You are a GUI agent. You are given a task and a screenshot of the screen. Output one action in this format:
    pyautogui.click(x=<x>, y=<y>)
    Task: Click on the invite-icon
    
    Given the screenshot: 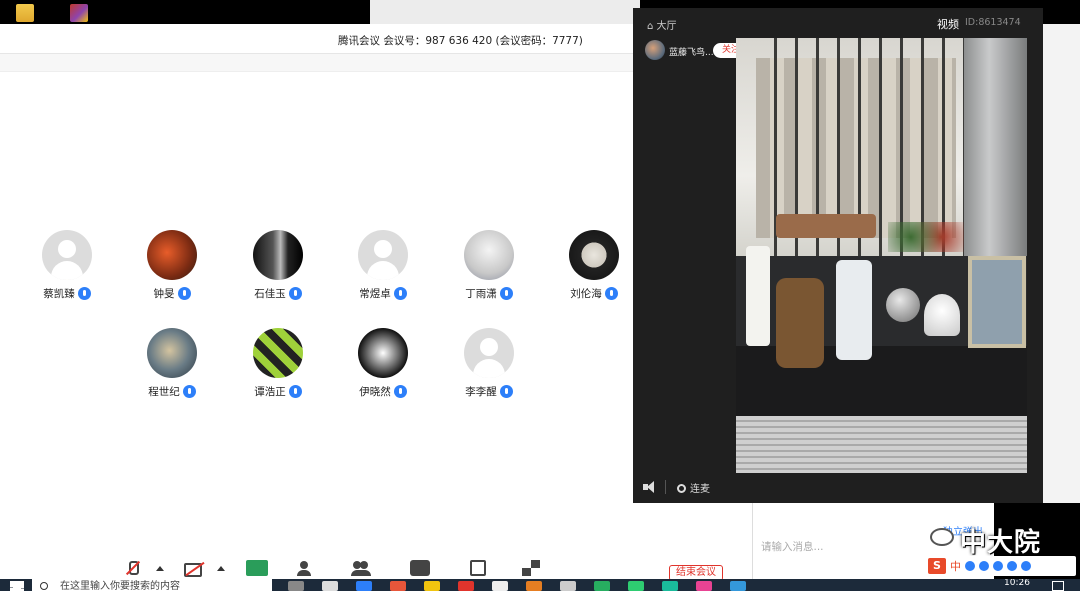 What is the action you would take?
    pyautogui.click(x=307, y=568)
    